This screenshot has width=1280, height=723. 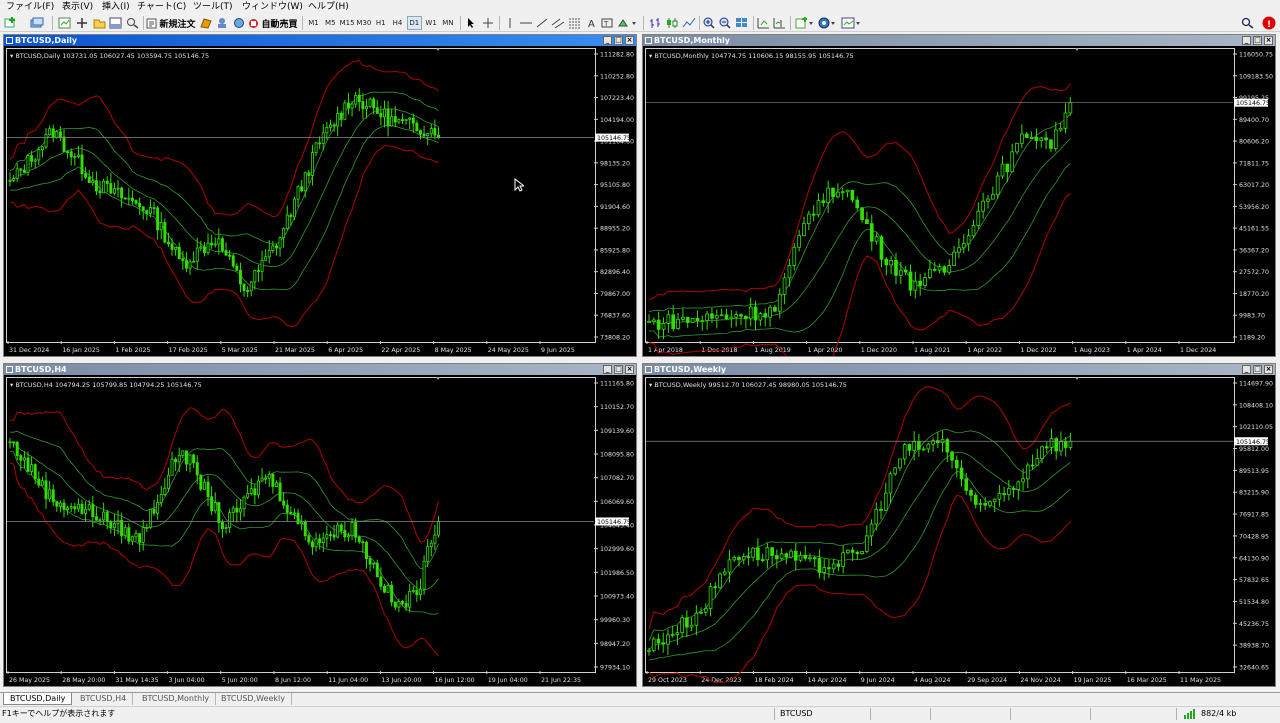 What do you see at coordinates (116, 23) in the screenshot?
I see `terminal-icon` at bounding box center [116, 23].